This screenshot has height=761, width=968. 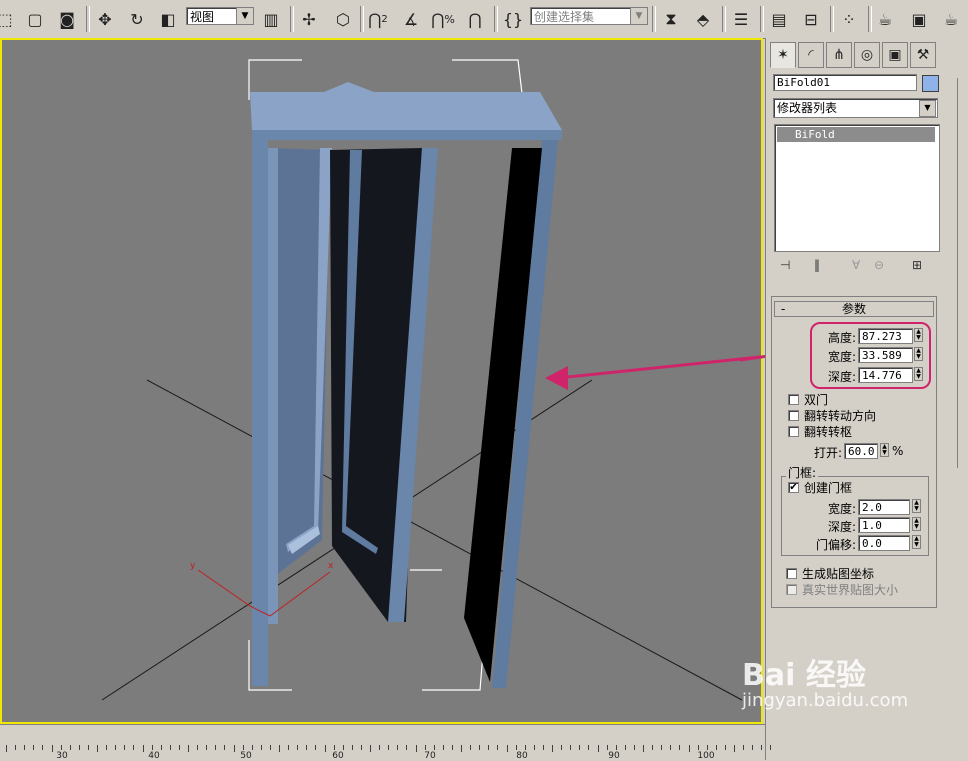 I want to click on door-offset-field: 0.0, so click(x=884, y=543).